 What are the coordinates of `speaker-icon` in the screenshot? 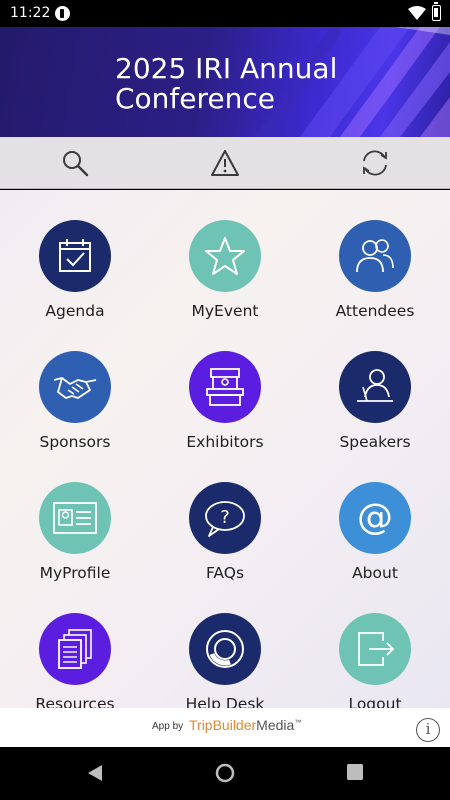 It's located at (375, 385).